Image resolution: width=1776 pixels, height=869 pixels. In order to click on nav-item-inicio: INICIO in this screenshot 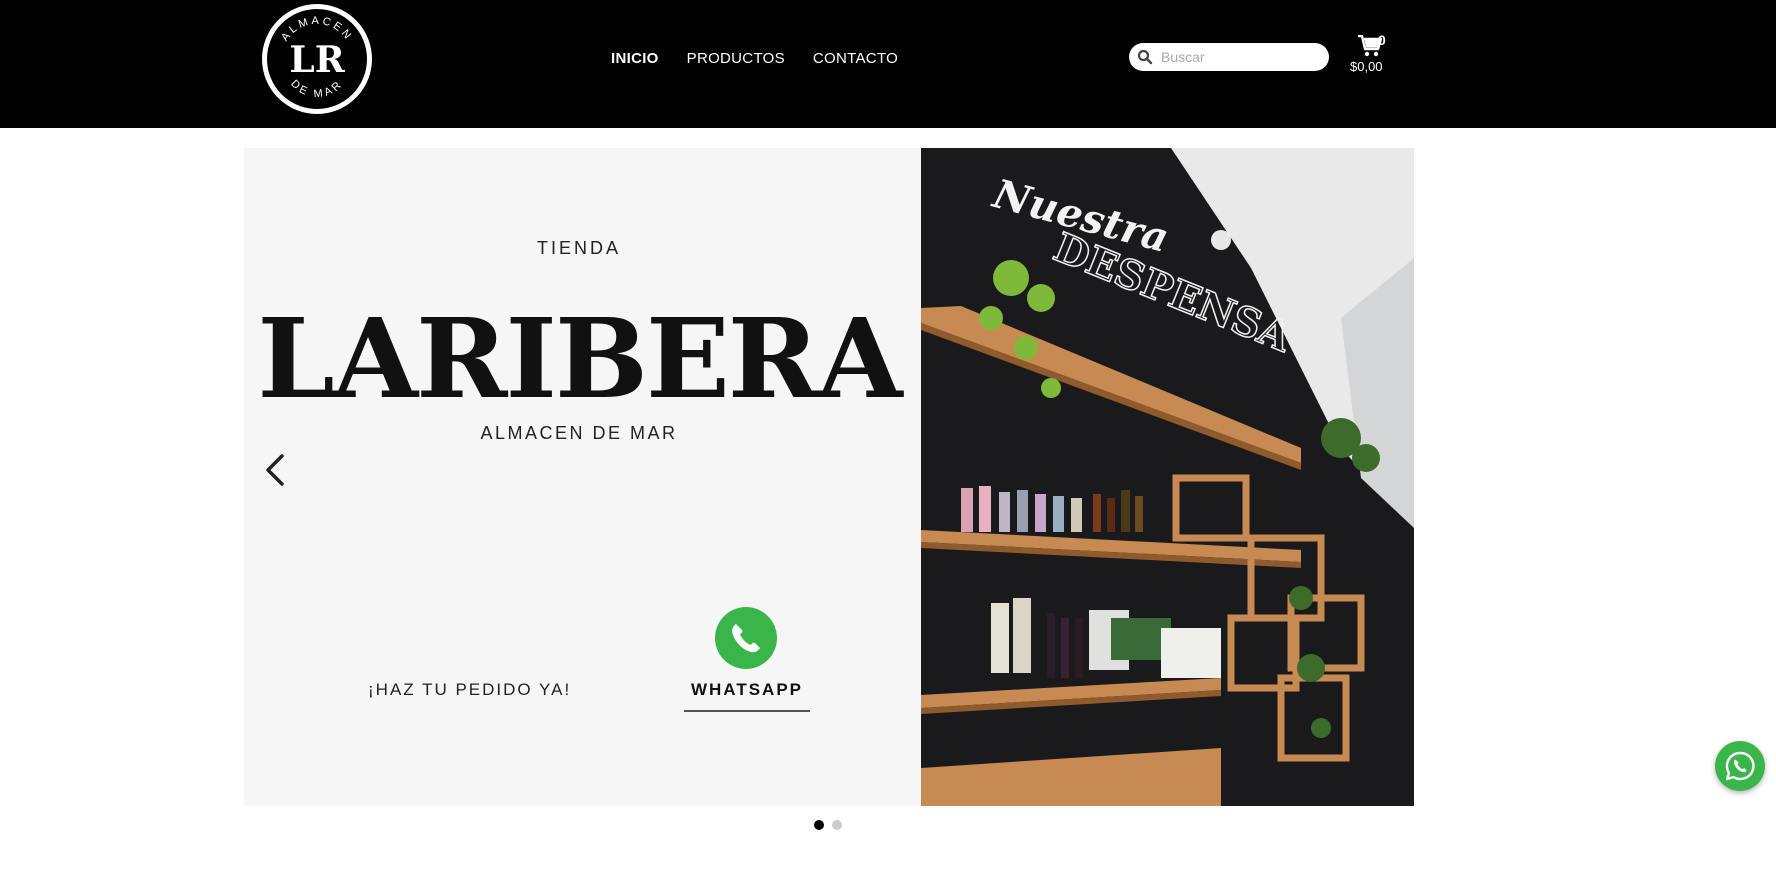, I will do `click(635, 58)`.